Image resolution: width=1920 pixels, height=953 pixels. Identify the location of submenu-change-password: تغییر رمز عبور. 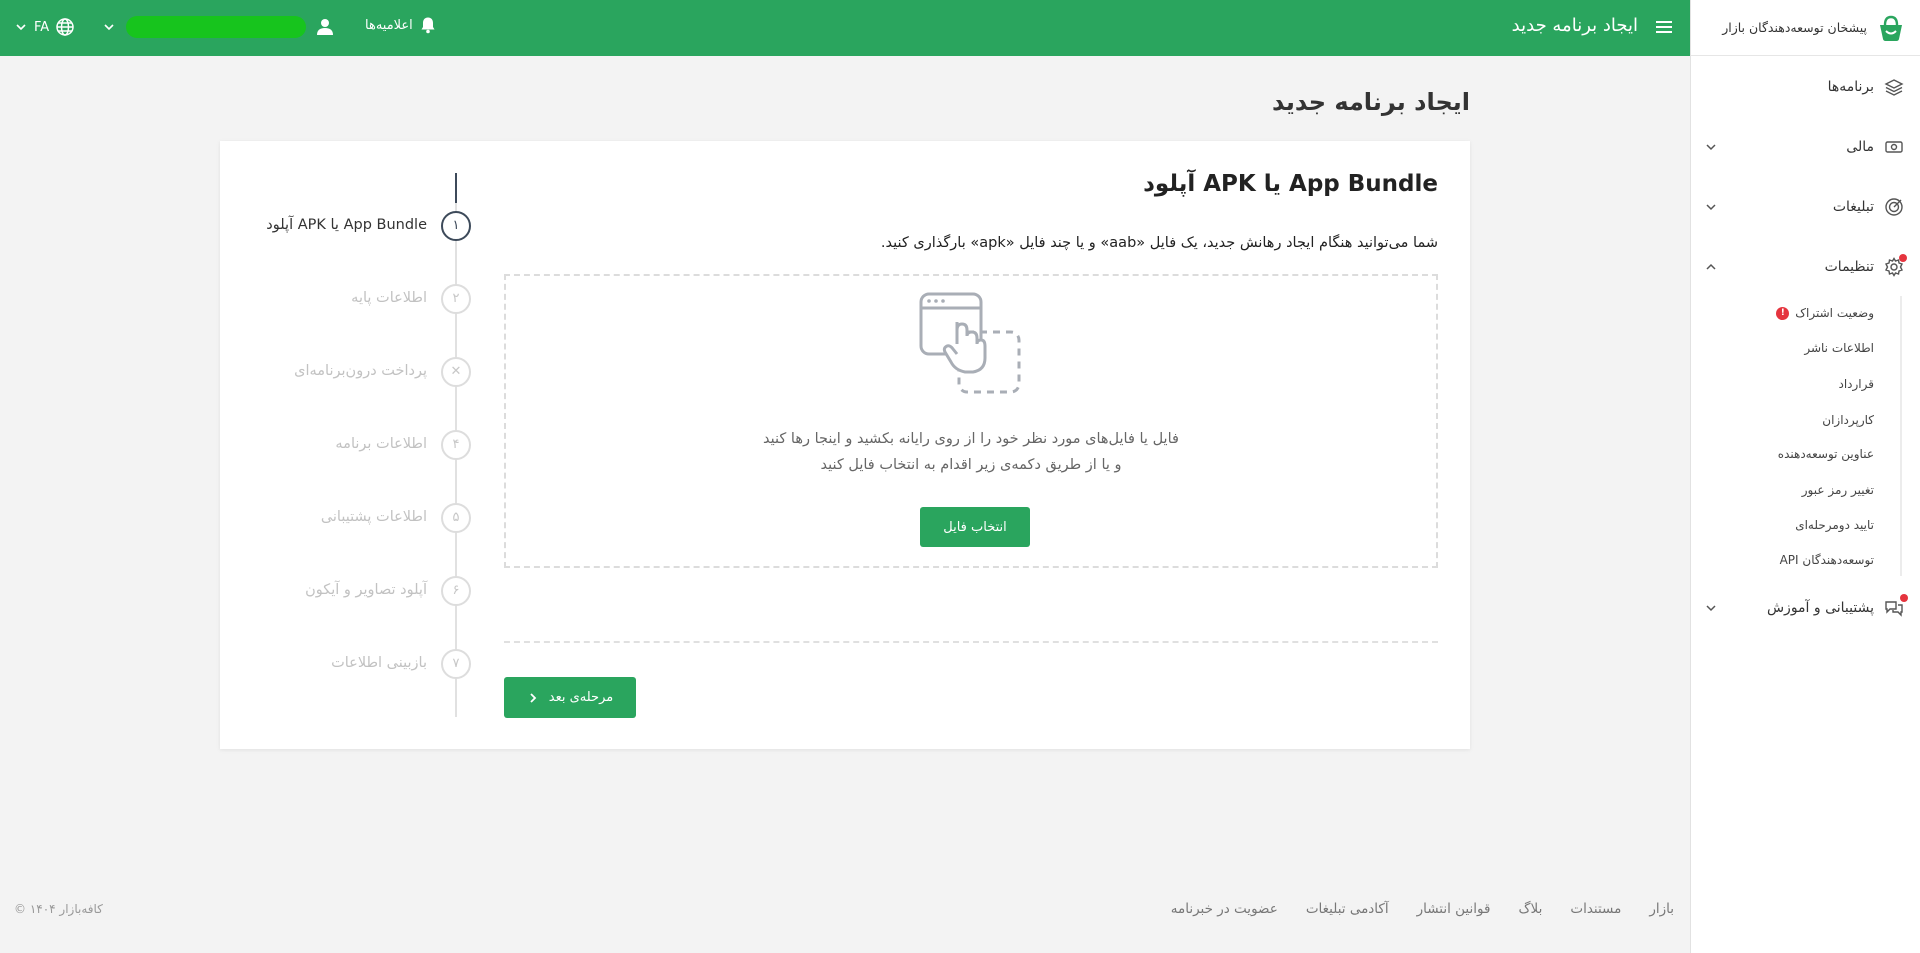
(1838, 490).